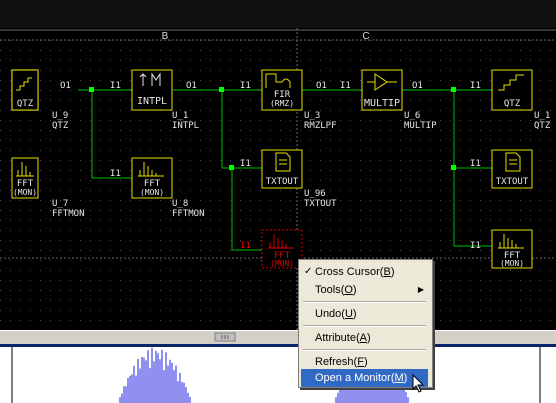 This screenshot has width=556, height=403. What do you see at coordinates (382, 103) in the screenshot?
I see `block-type-label: MULTIP` at bounding box center [382, 103].